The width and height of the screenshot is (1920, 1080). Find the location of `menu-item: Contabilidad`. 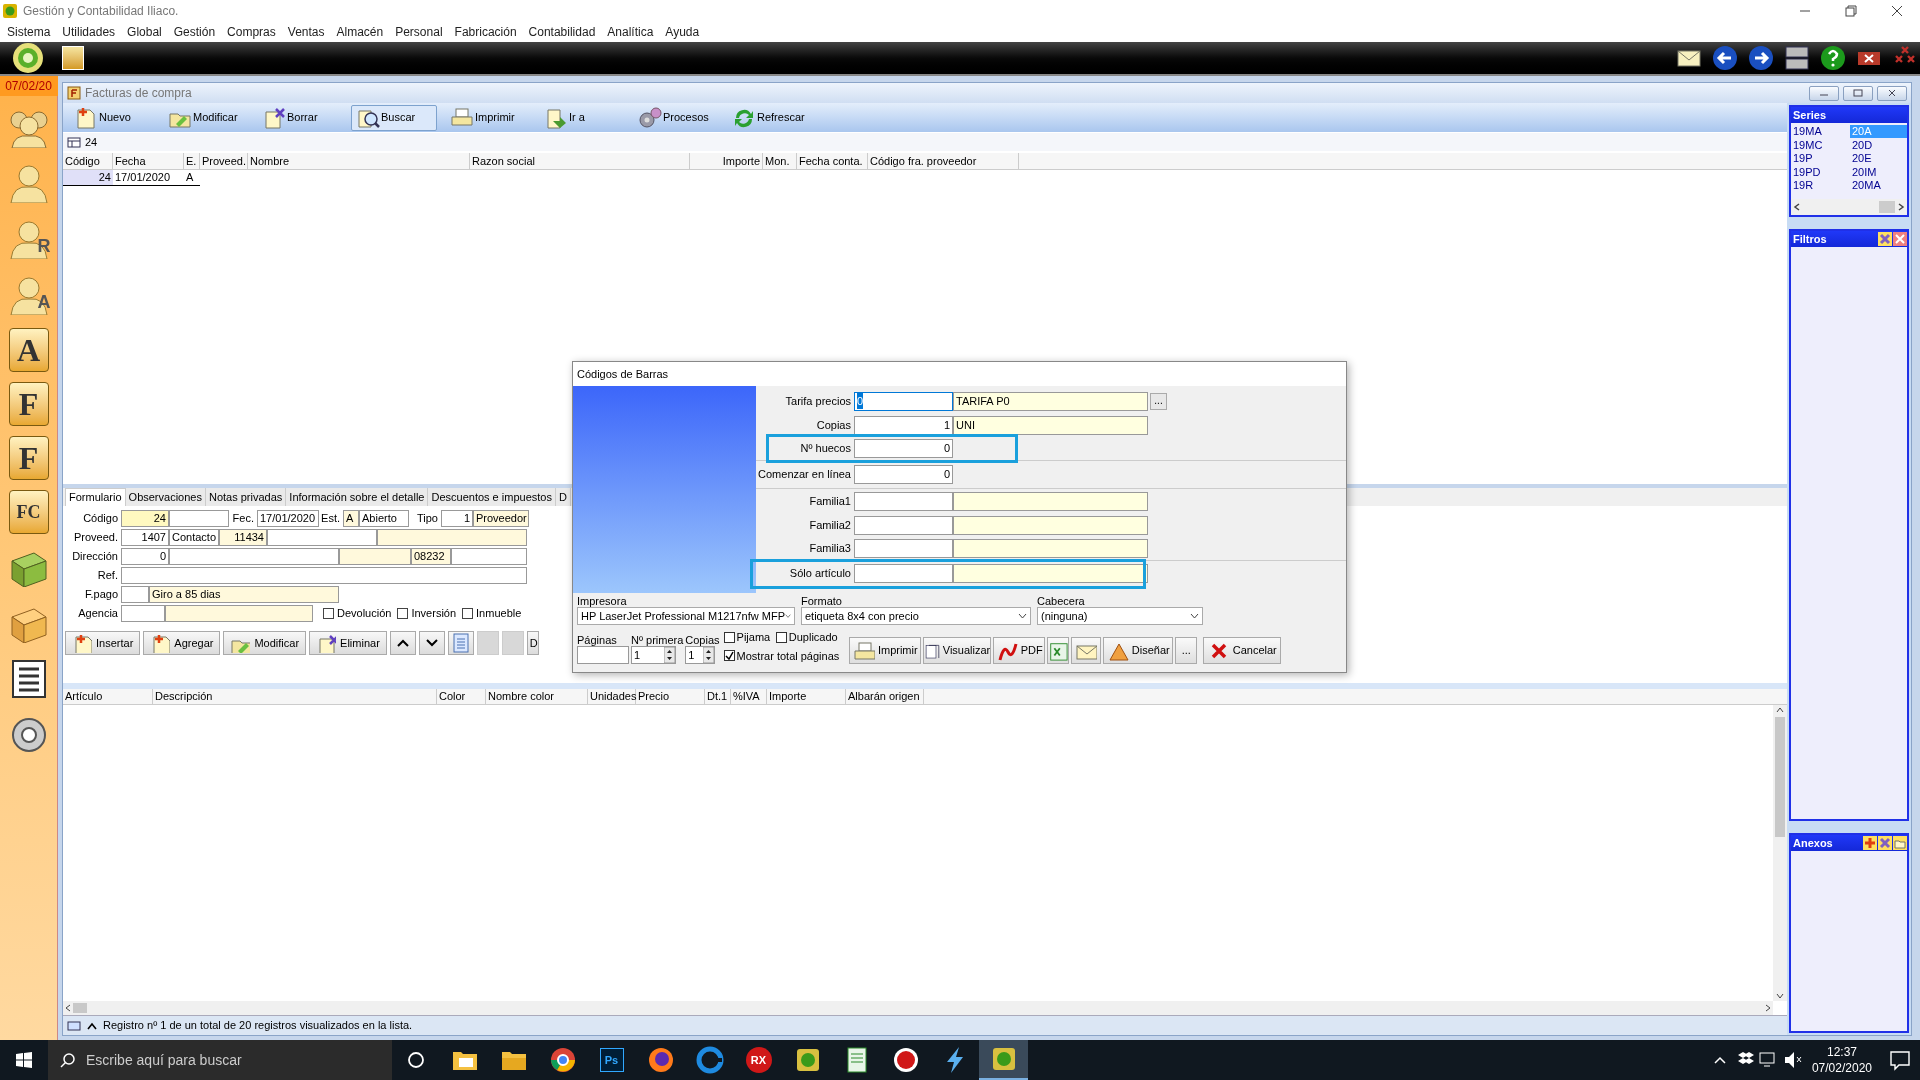

menu-item: Contabilidad is located at coordinates (562, 32).